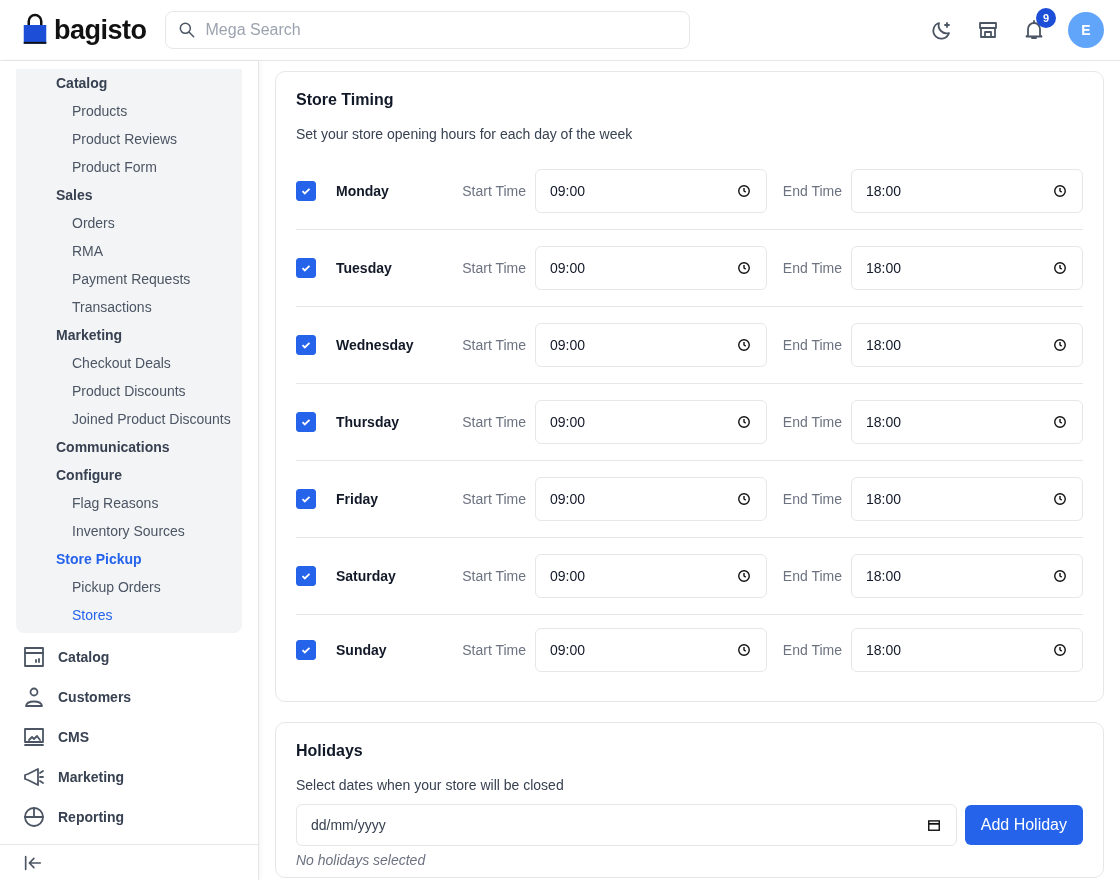 This screenshot has width=1120, height=880. I want to click on section-description: Set your store opening hours for each day of the week, so click(465, 134).